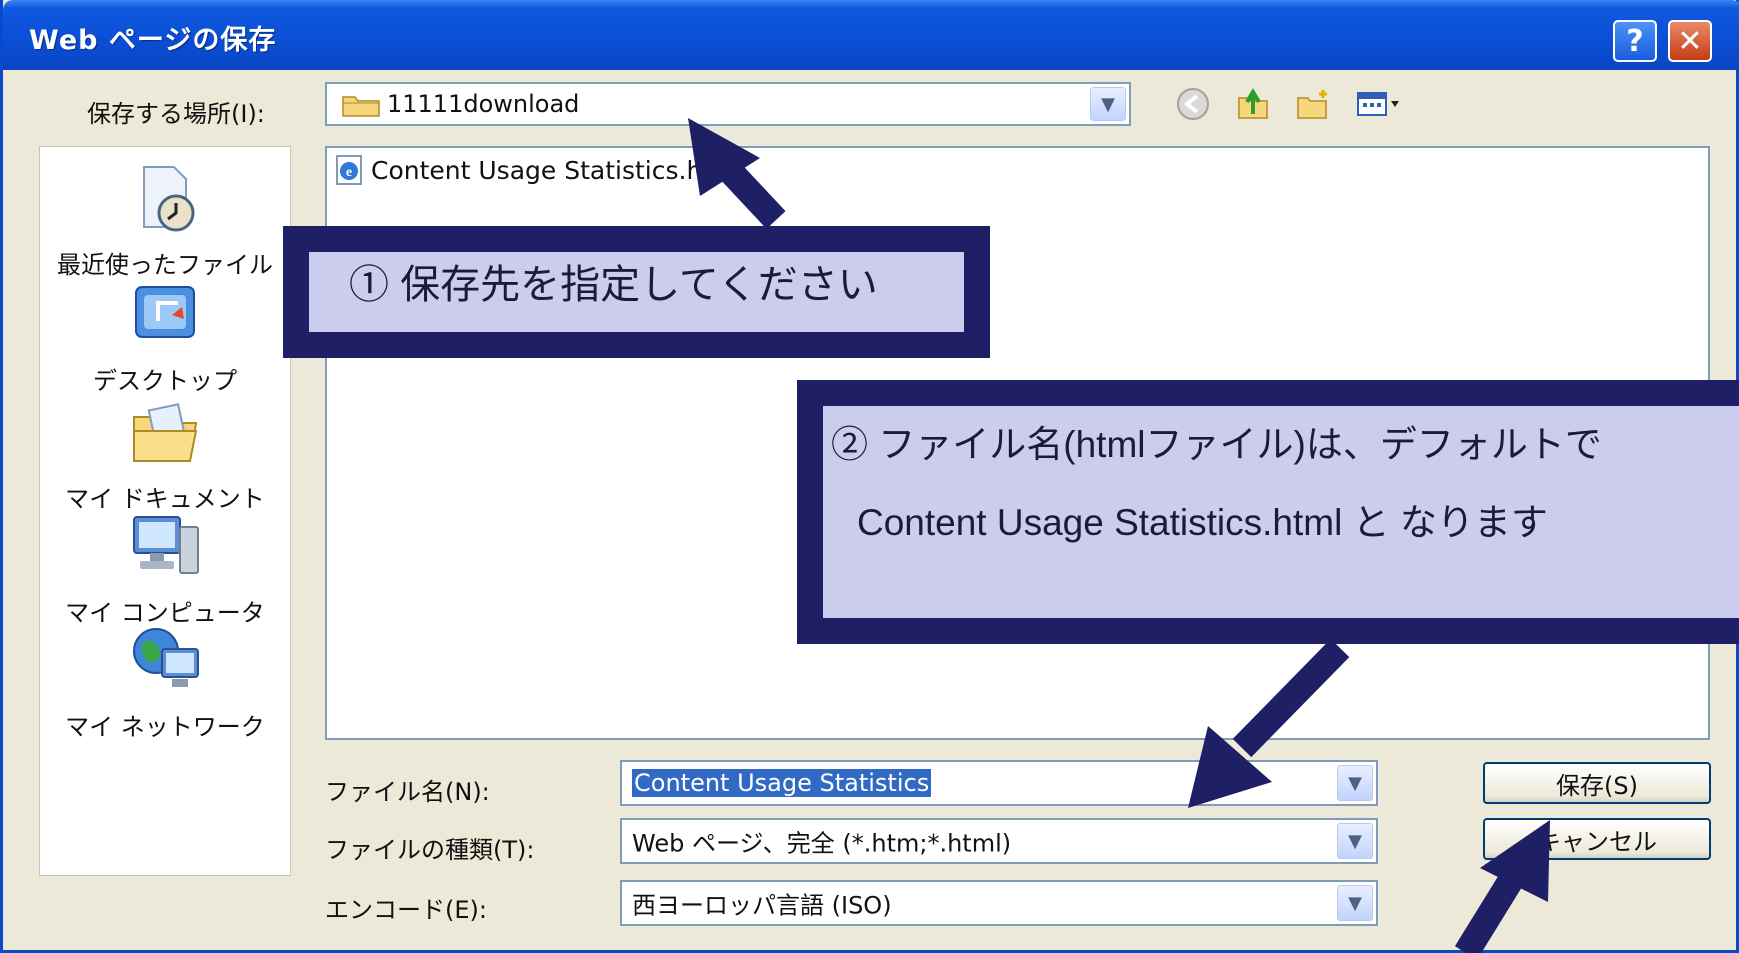 The width and height of the screenshot is (1739, 953). I want to click on arrow-to-filename, so click(1269, 723).